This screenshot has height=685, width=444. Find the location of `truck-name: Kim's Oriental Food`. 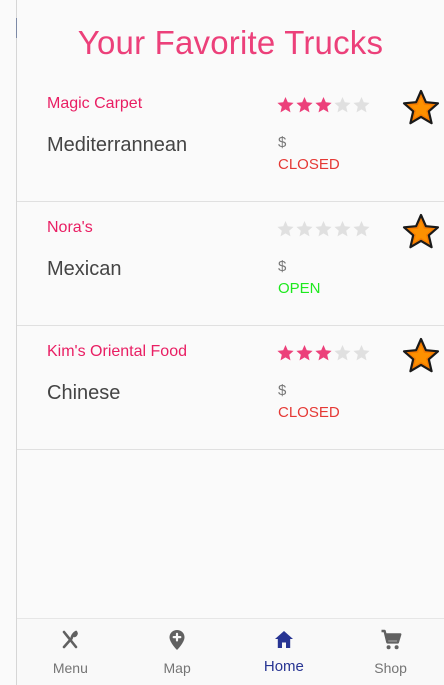

truck-name: Kim's Oriental Food is located at coordinates (117, 351).